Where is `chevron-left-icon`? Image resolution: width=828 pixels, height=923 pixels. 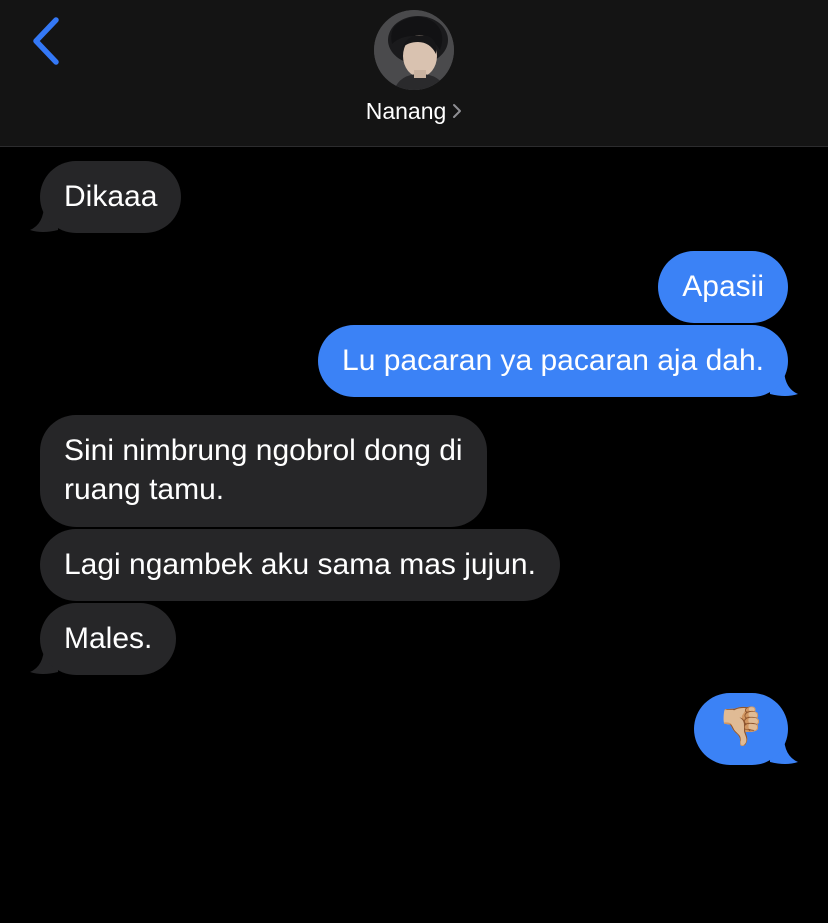 chevron-left-icon is located at coordinates (46, 41).